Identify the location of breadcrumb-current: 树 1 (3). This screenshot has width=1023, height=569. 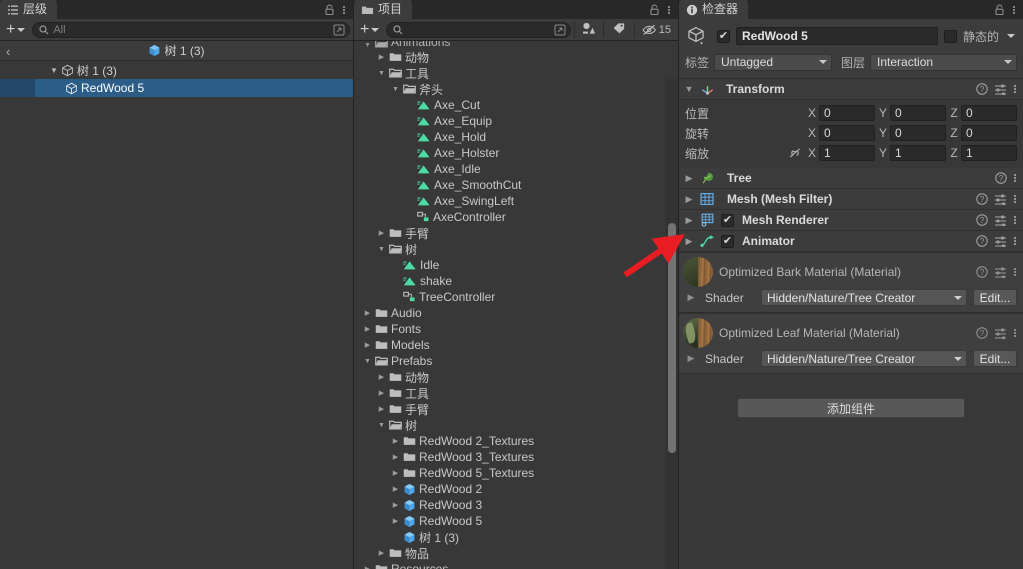
(176, 50).